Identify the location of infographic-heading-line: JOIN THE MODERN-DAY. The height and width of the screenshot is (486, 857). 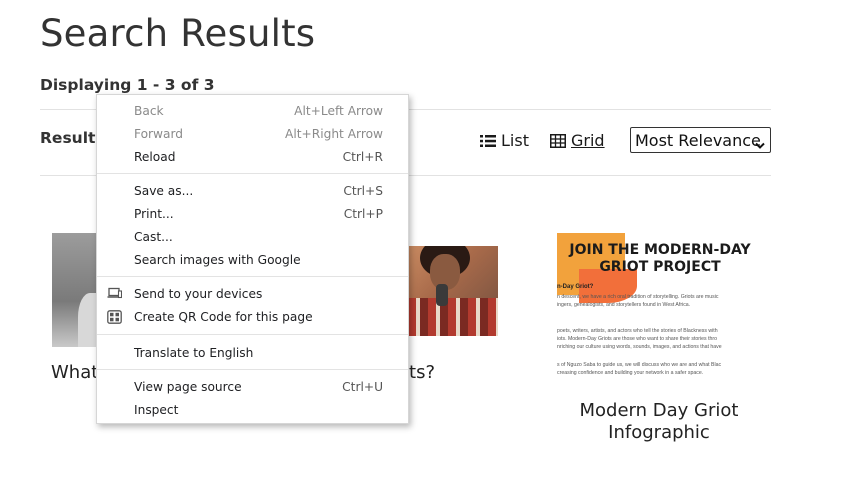
(660, 250).